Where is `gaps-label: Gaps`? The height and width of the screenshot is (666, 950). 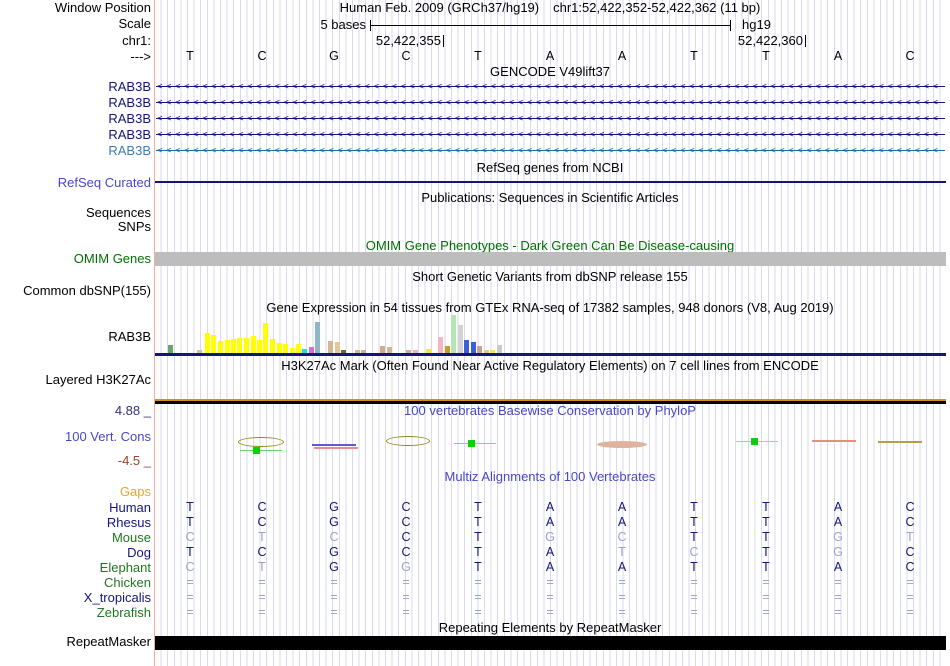
gaps-label: Gaps is located at coordinates (135, 492).